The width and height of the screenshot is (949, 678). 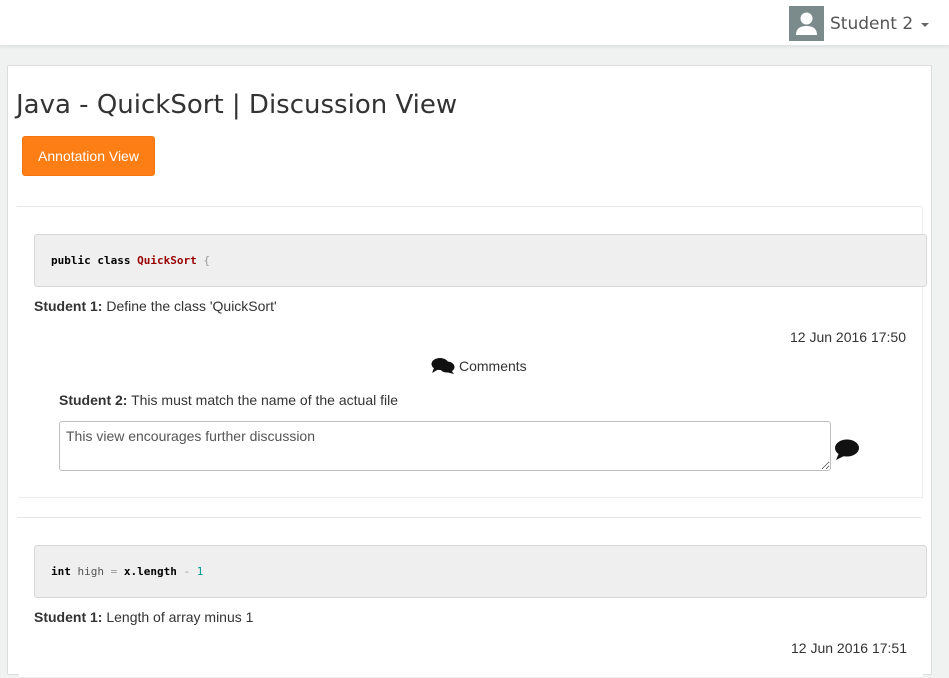 What do you see at coordinates (849, 648) in the screenshot?
I see `annotation-timestamp: 12 Jun 2016 17:51` at bounding box center [849, 648].